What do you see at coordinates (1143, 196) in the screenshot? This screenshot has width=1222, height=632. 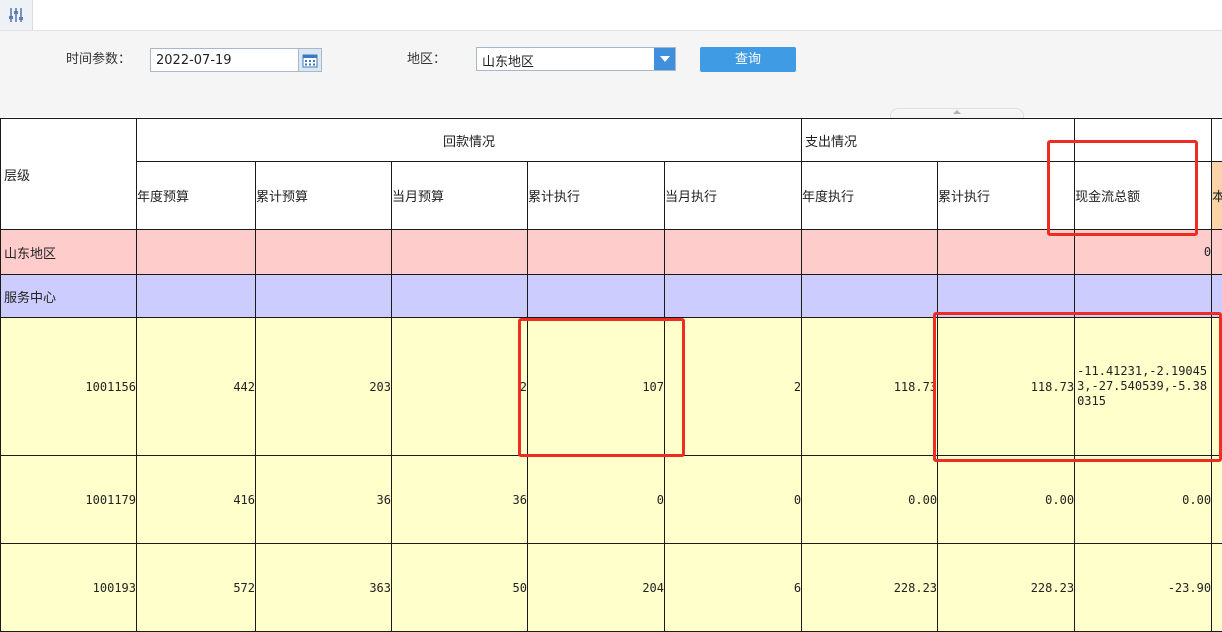 I see `col-cashflow-total: 现金流总额` at bounding box center [1143, 196].